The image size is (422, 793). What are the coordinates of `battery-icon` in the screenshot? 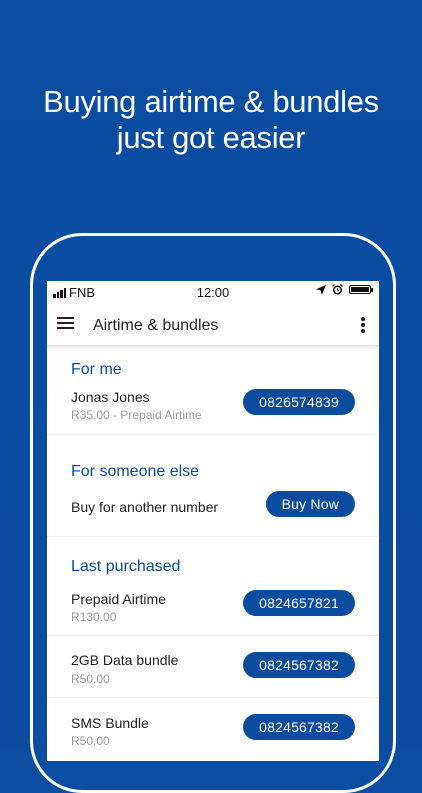 It's located at (361, 289).